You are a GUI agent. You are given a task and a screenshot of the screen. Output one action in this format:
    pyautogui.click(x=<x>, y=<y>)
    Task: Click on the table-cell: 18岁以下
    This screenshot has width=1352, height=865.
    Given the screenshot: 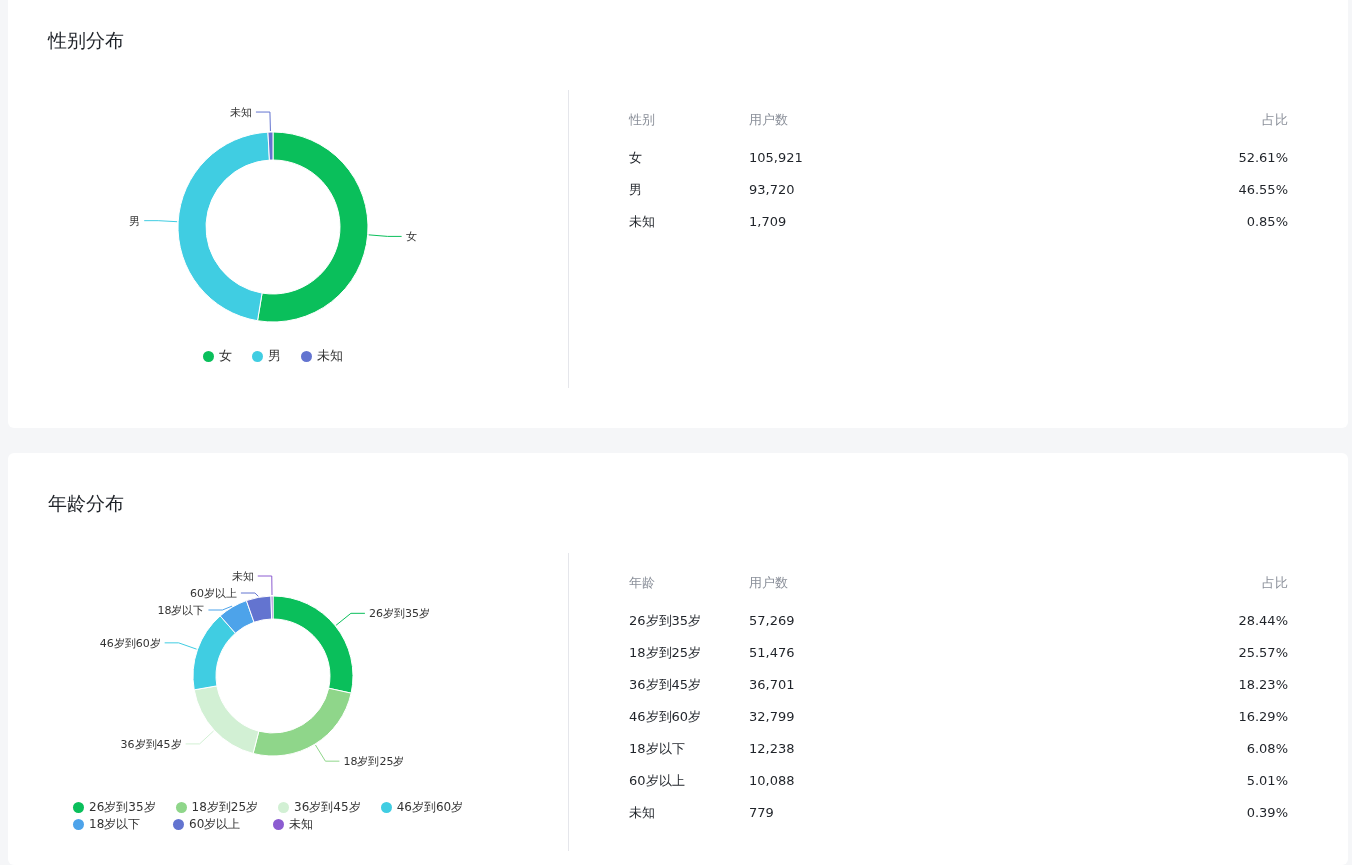 What is the action you would take?
    pyautogui.click(x=657, y=748)
    